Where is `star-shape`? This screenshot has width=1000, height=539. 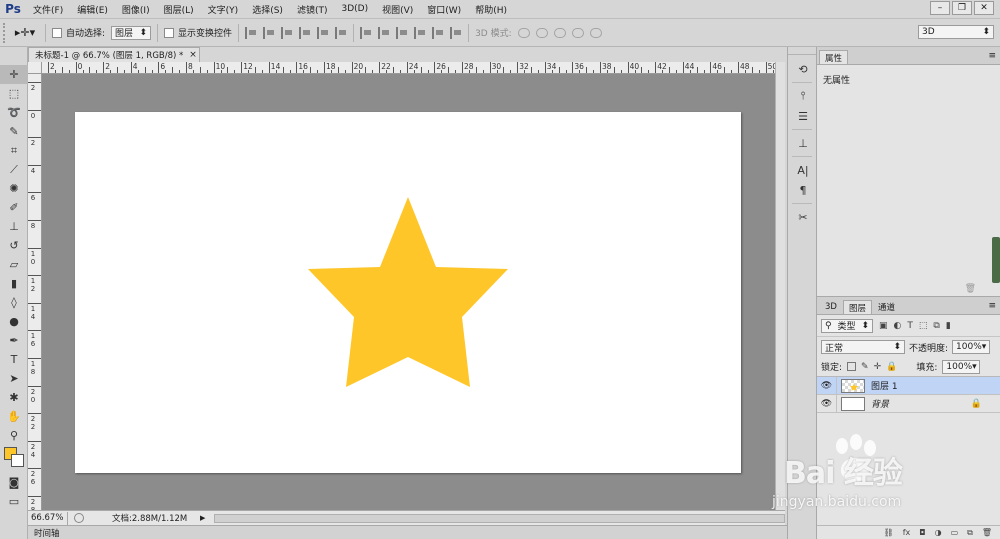
star-shape is located at coordinates (408, 293).